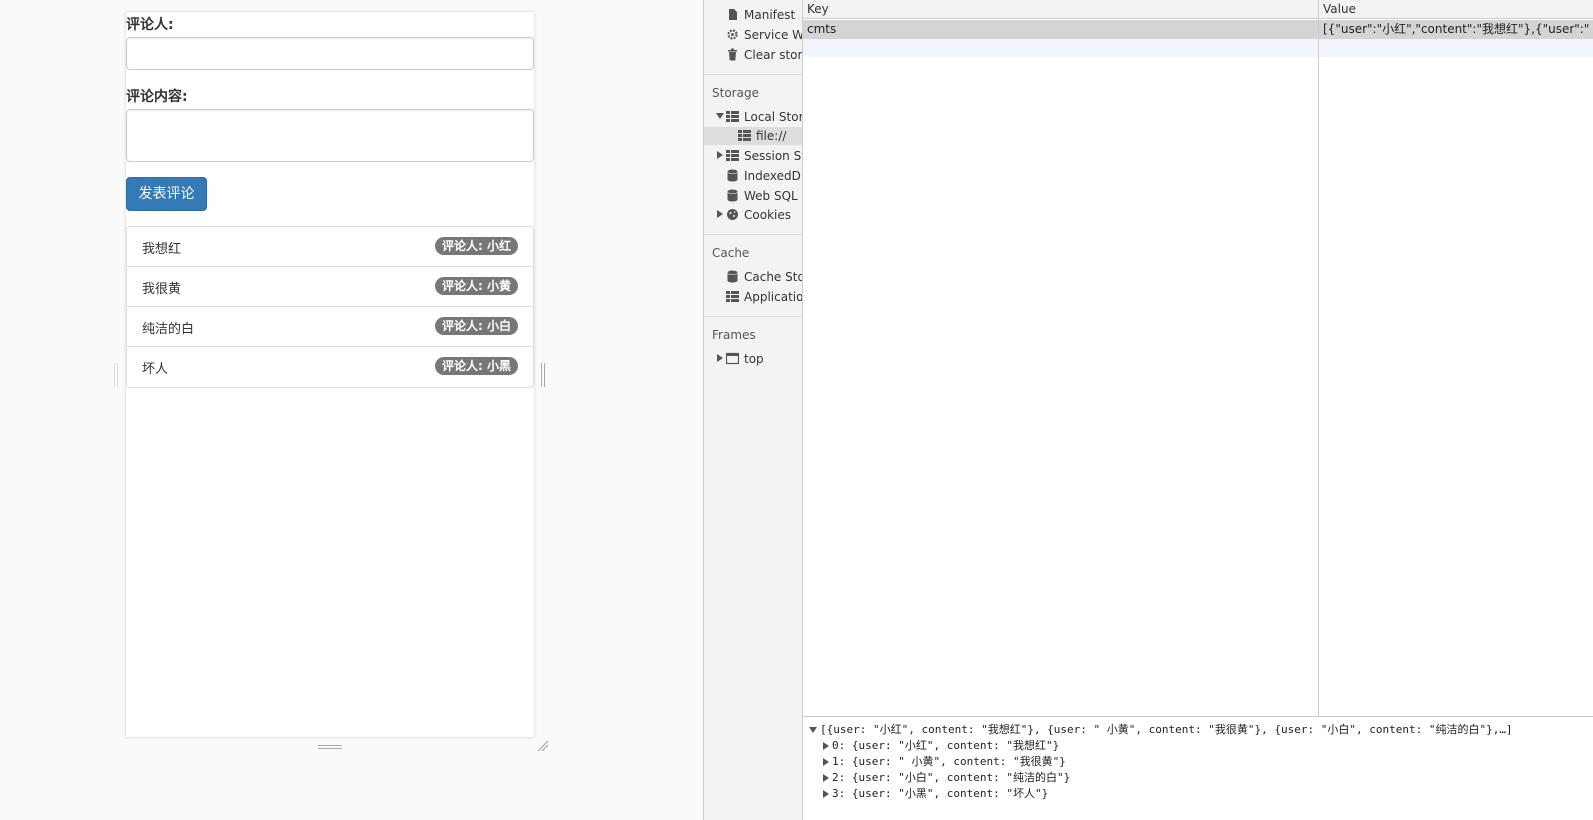  Describe the element at coordinates (732, 34) in the screenshot. I see `gear-icon` at that location.